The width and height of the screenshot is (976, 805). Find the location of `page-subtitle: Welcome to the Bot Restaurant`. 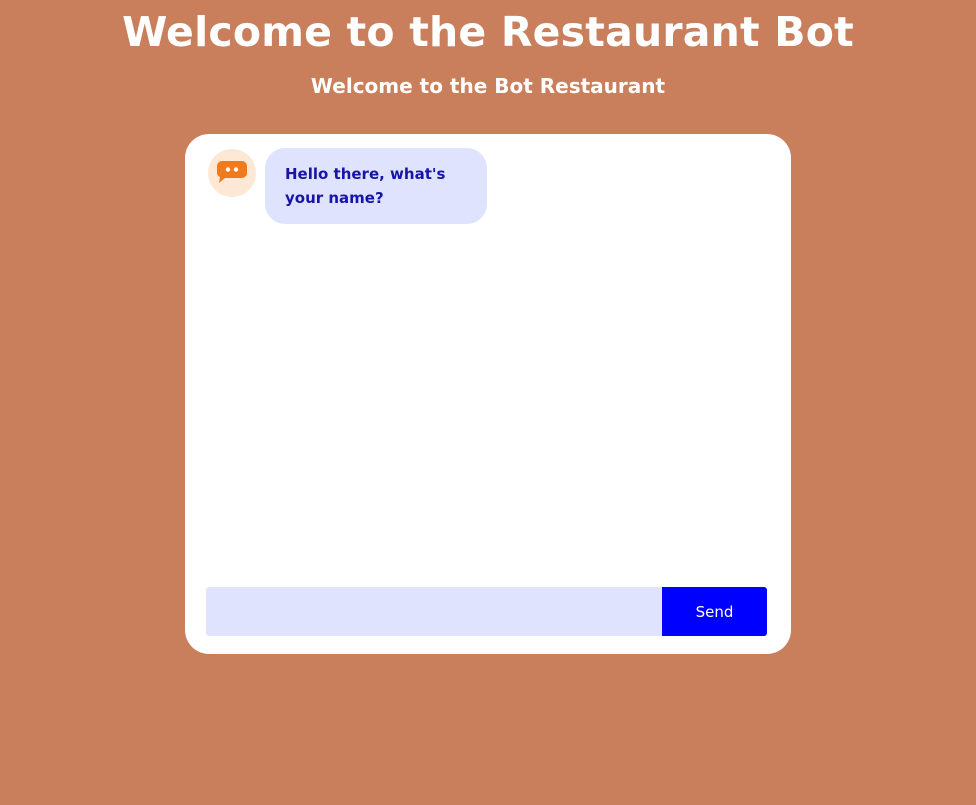

page-subtitle: Welcome to the Bot Restaurant is located at coordinates (488, 86).